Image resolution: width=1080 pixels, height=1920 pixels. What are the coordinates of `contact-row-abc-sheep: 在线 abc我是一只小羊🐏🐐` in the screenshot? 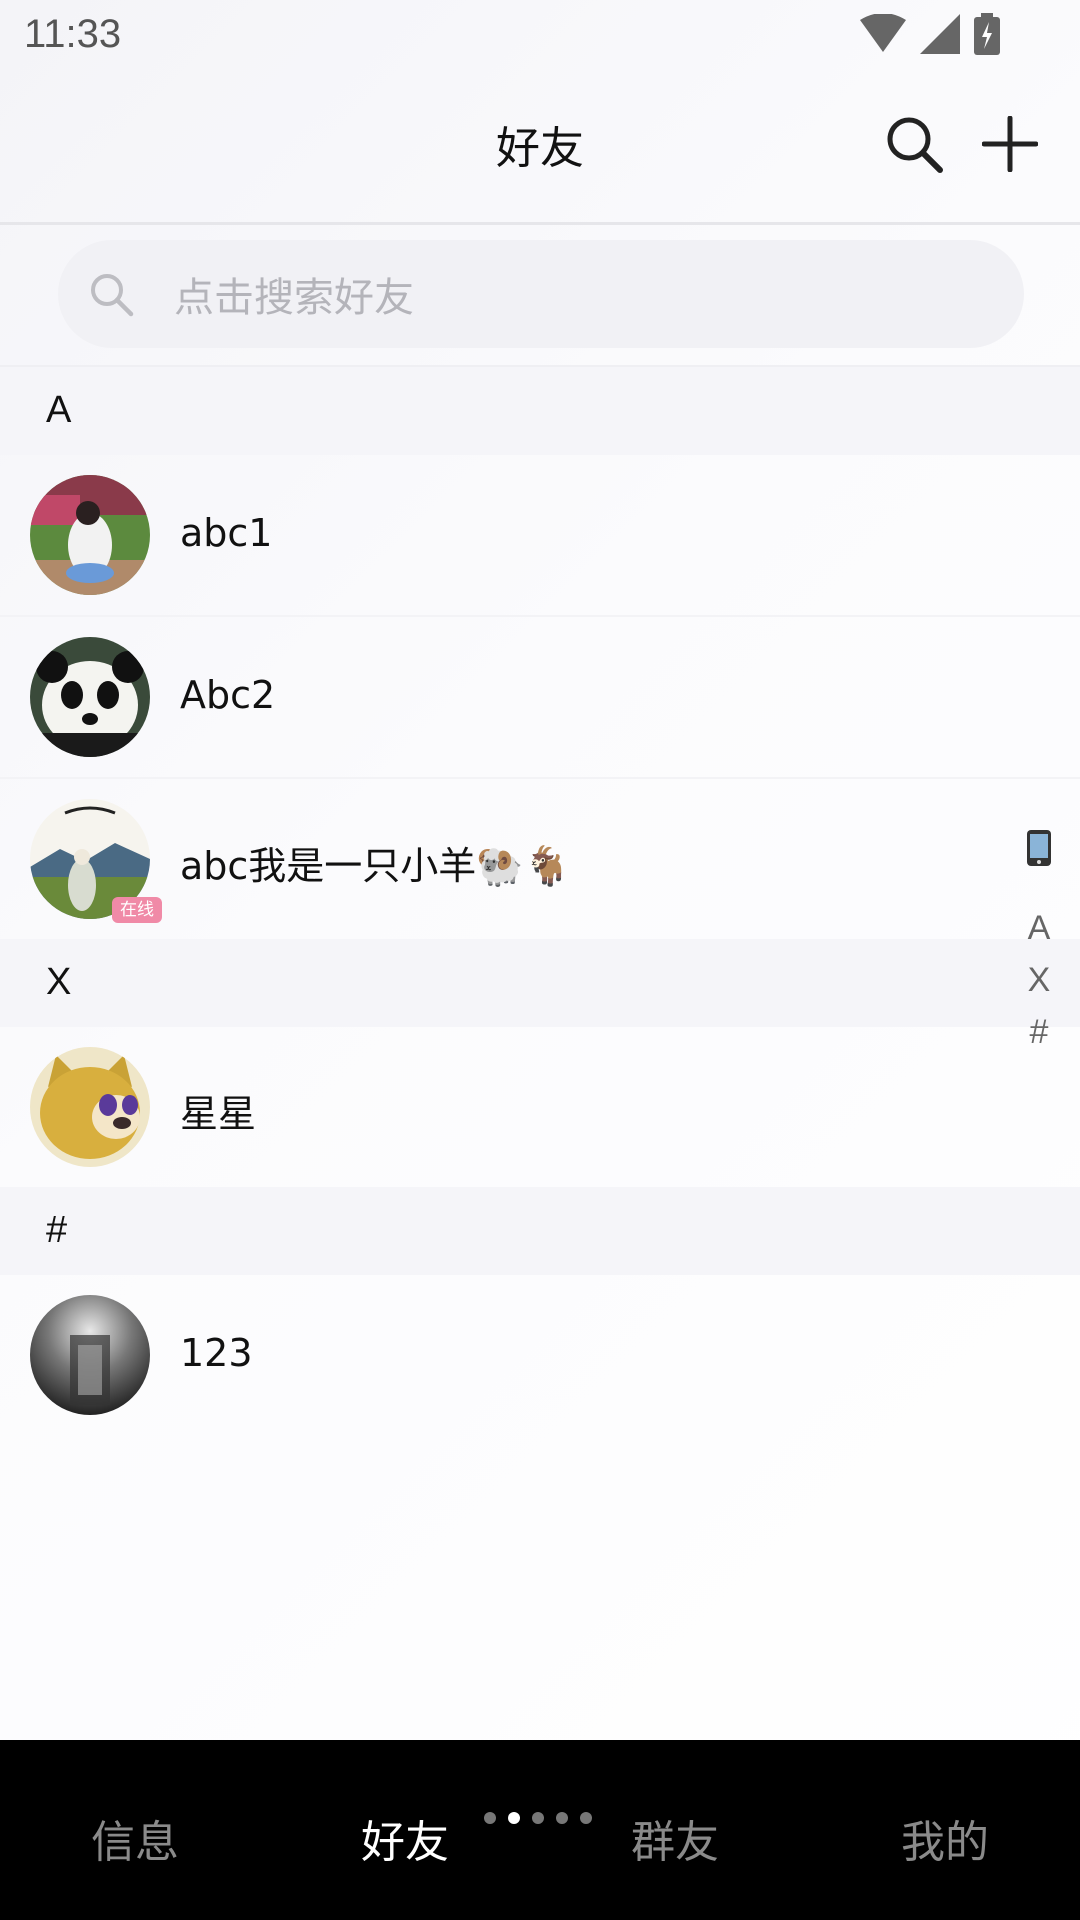 It's located at (540, 859).